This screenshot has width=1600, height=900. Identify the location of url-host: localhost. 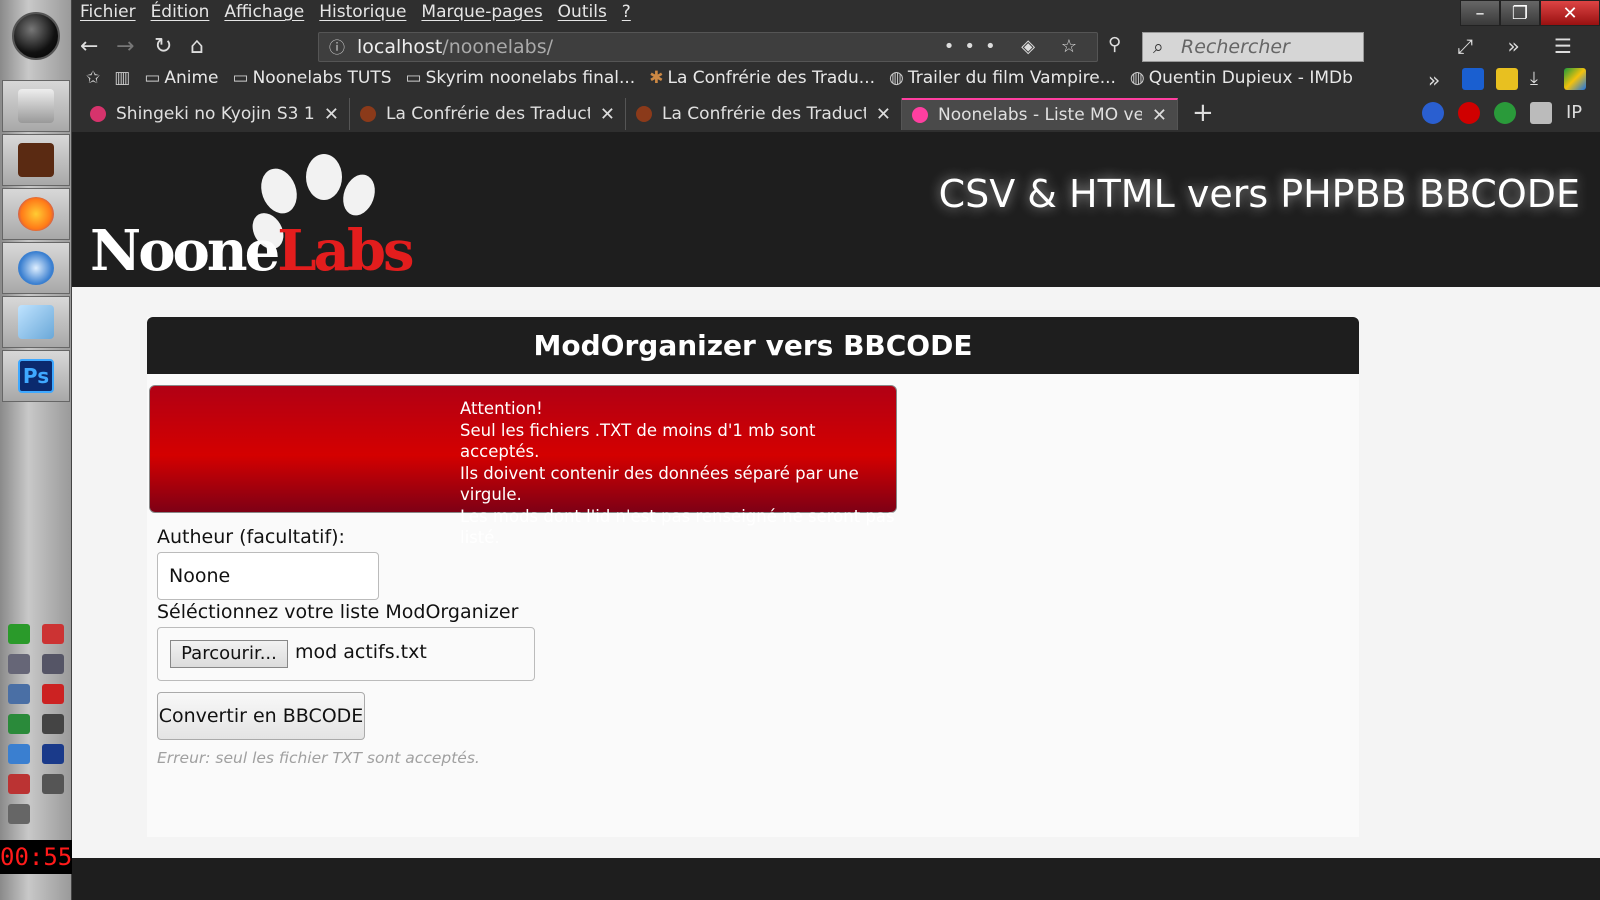
(400, 47).